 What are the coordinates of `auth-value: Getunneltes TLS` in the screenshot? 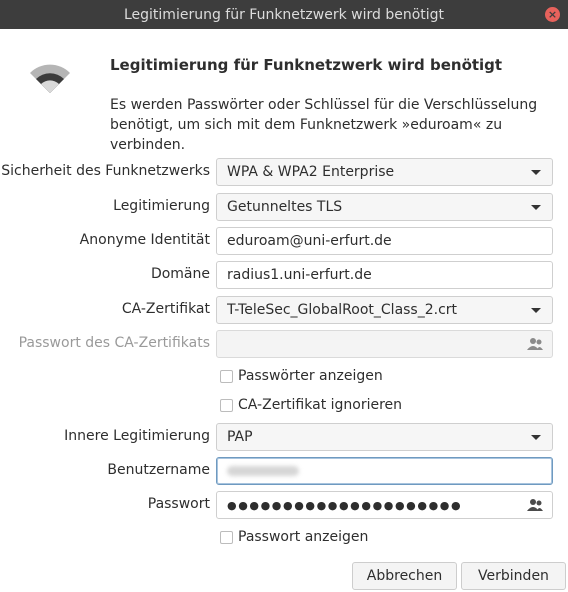 It's located at (285, 207).